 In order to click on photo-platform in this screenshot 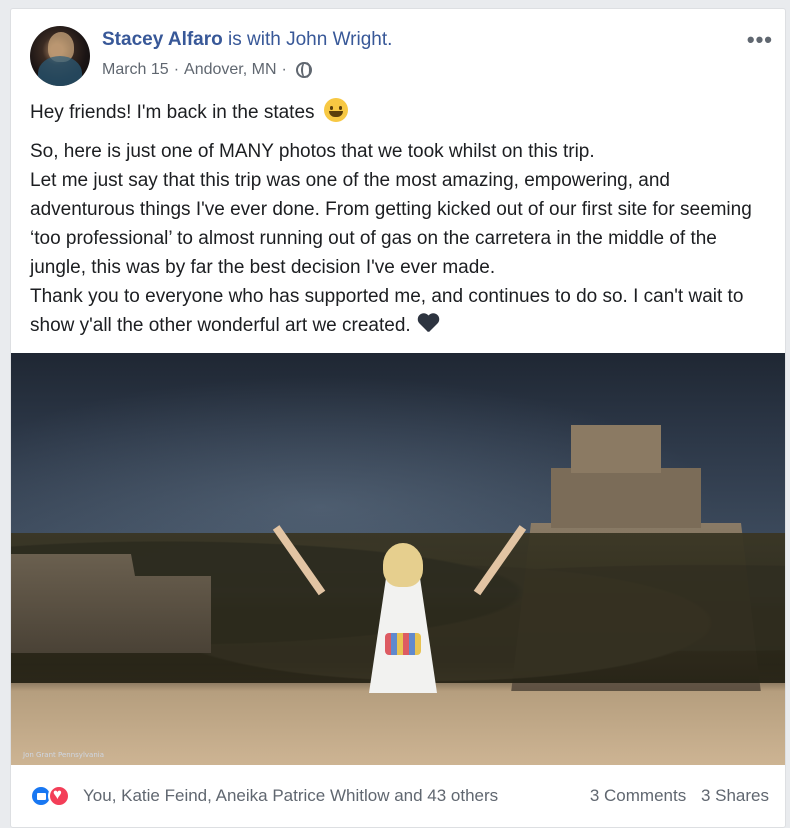, I will do `click(398, 728)`.